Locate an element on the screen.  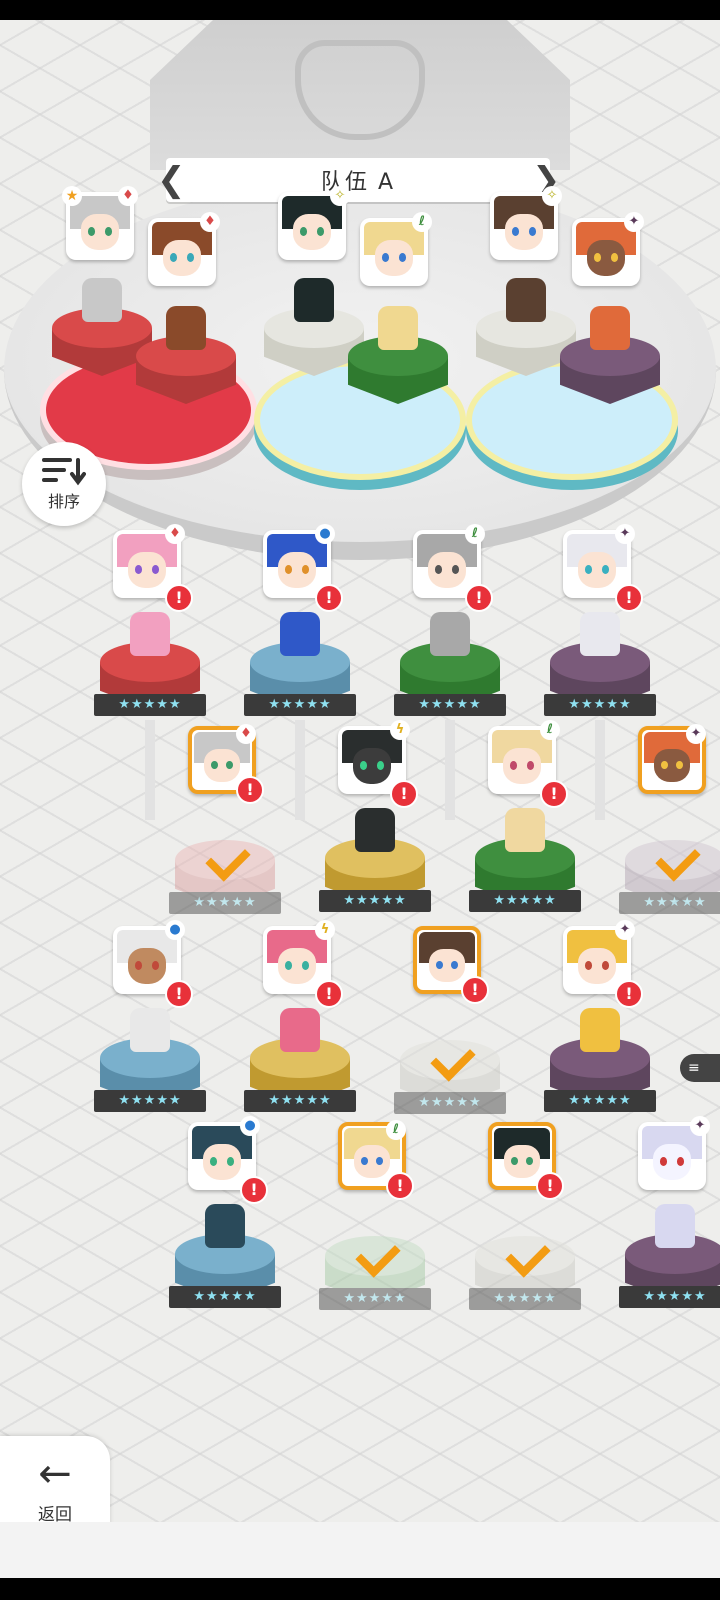
back-button: ← 返回 is located at coordinates (55, 1479).